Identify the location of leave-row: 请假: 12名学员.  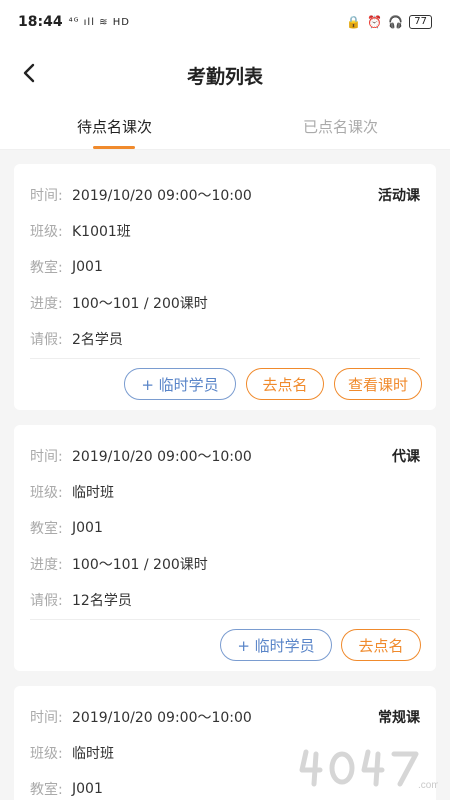
(81, 600).